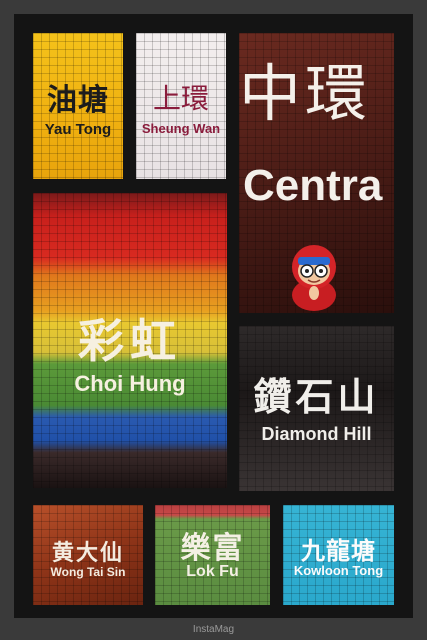 The width and height of the screenshot is (427, 640). What do you see at coordinates (305, 93) in the screenshot?
I see `central-chinese-label: 中環` at bounding box center [305, 93].